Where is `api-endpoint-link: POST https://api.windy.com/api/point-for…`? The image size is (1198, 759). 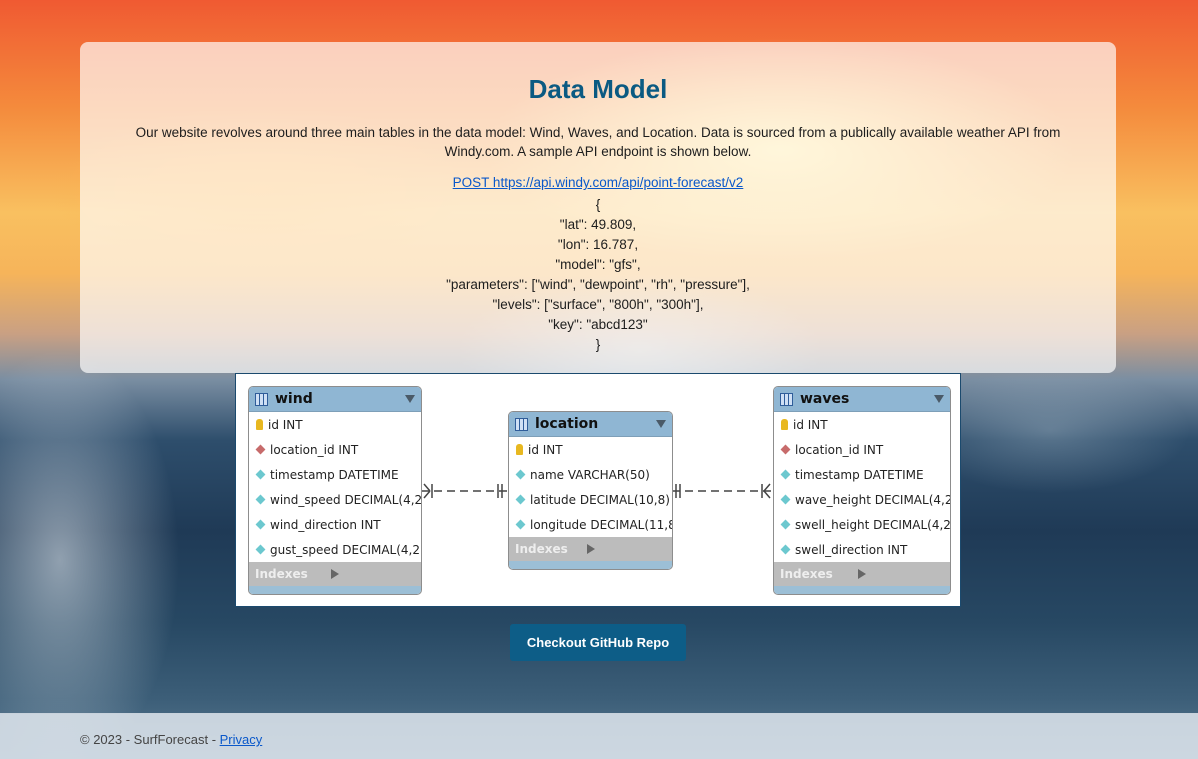
api-endpoint-link: POST https://api.windy.com/api/point-for… is located at coordinates (598, 182).